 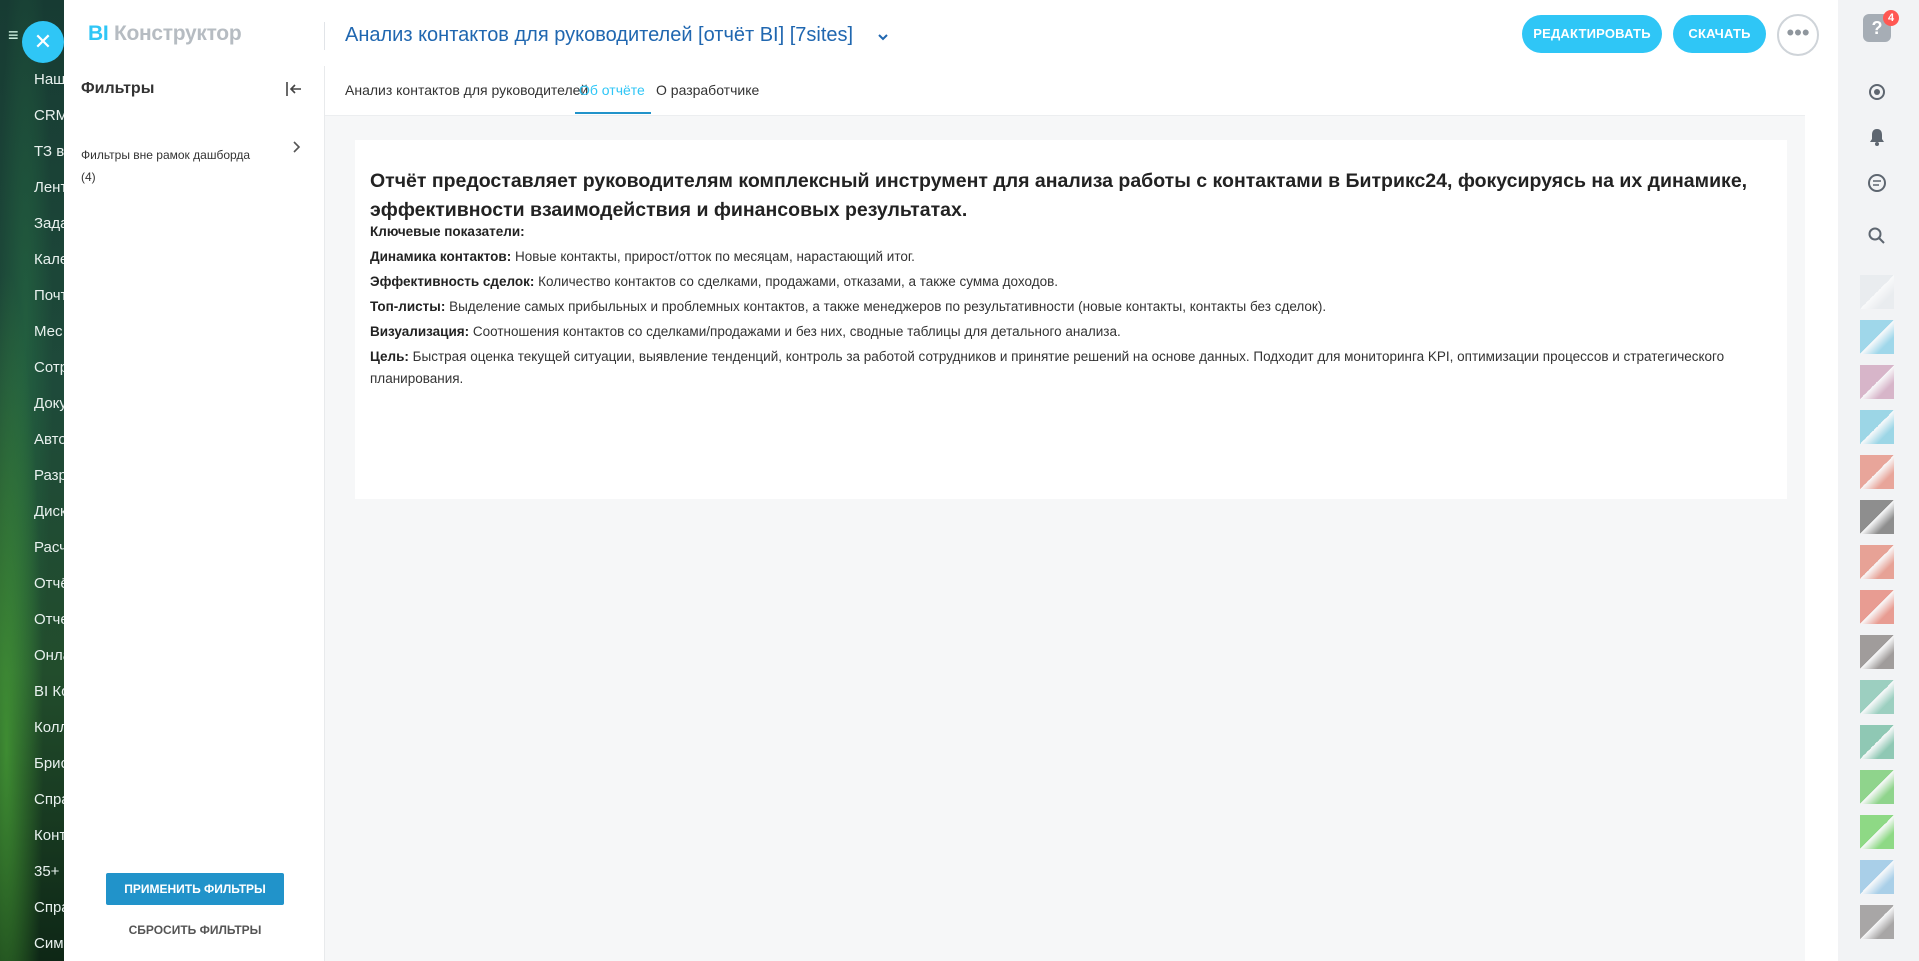 I want to click on right-rail: ? 4, so click(x=1878, y=480).